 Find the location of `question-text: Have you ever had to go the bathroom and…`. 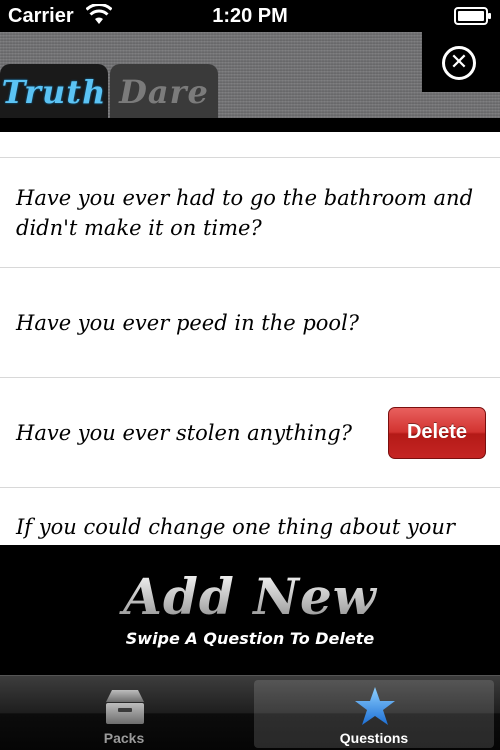

question-text: Have you ever had to go the bathroom and… is located at coordinates (245, 212).